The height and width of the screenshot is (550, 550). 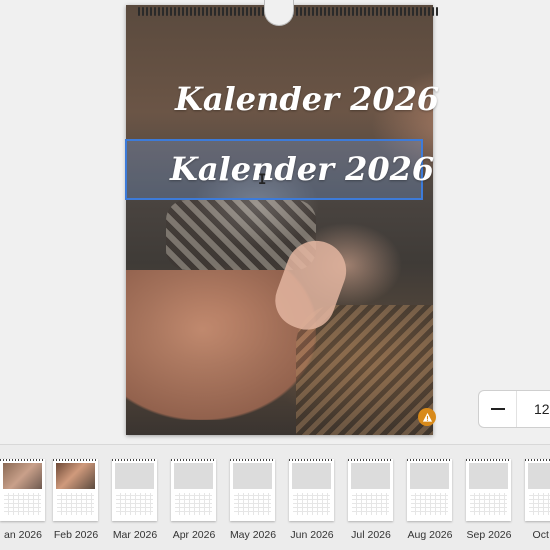 I want to click on zoom-value: 12, so click(x=533, y=409).